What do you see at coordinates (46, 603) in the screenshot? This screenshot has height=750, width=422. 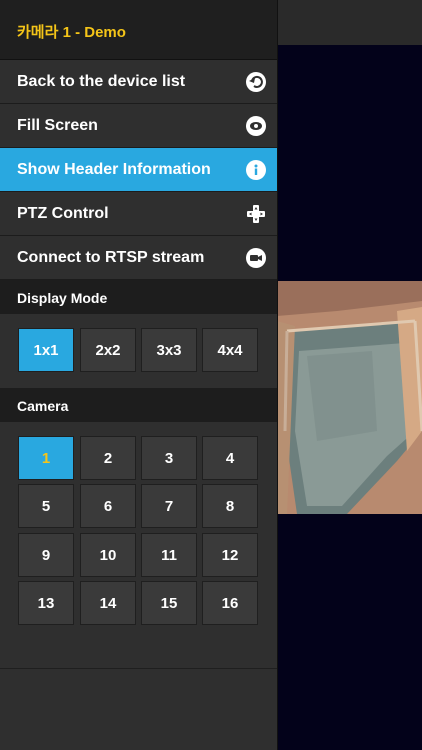 I see `camera-13-button: 13` at bounding box center [46, 603].